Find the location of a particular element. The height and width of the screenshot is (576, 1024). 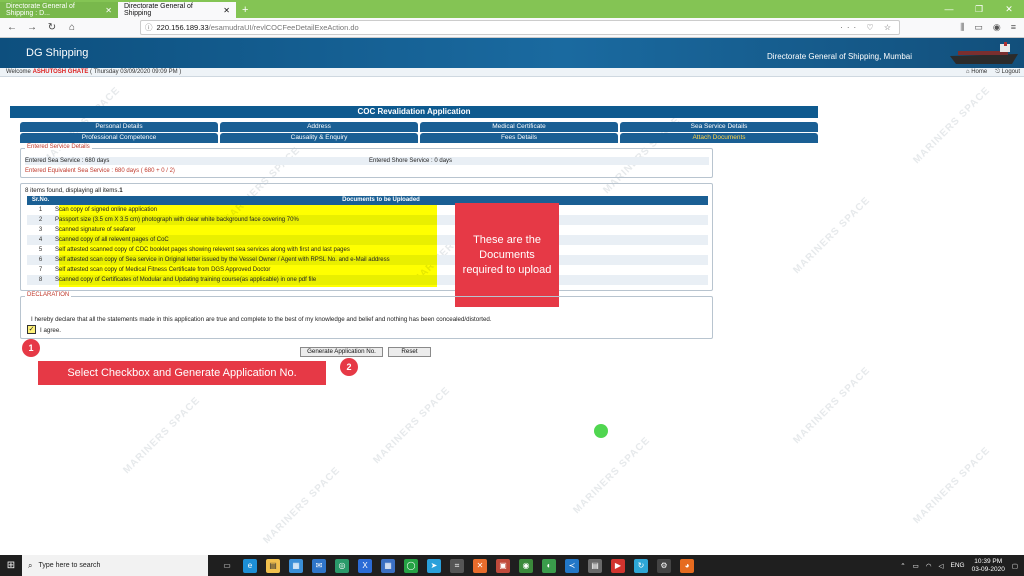

account-icon: ◉ is located at coordinates (997, 27).